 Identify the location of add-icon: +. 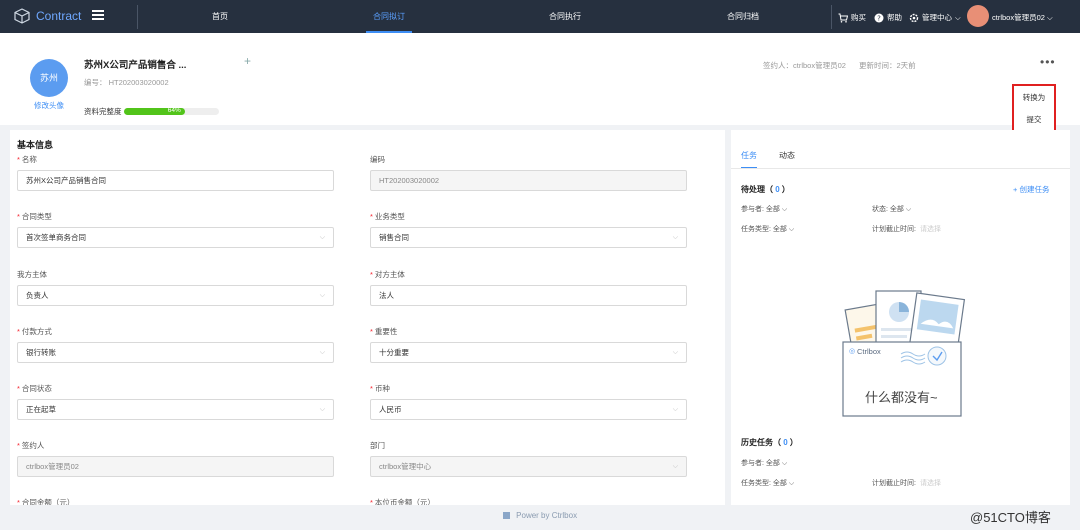
(247, 61).